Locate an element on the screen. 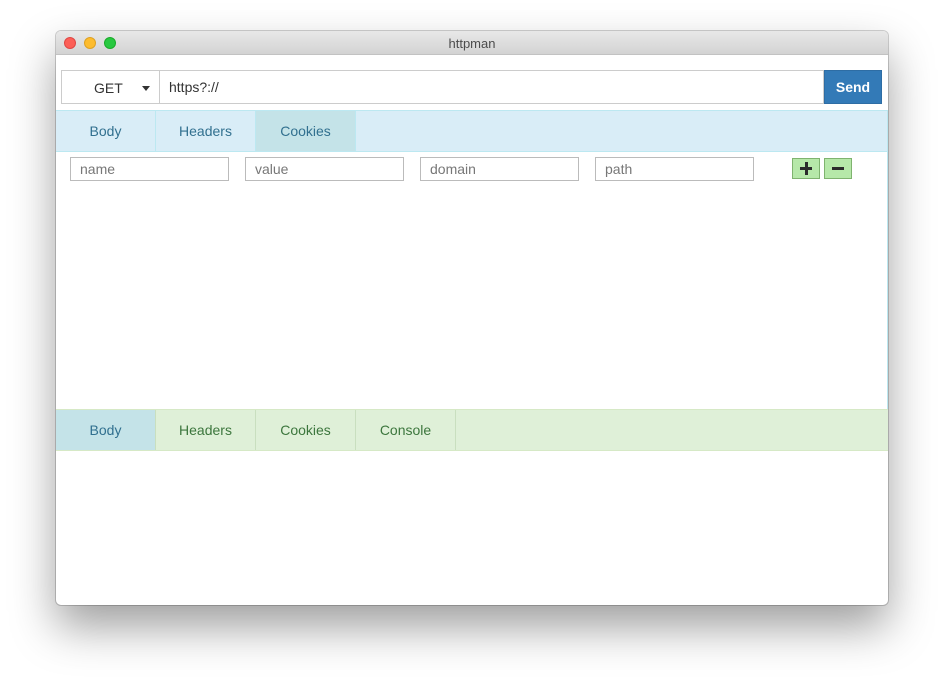 The image size is (944, 686). cookie-path-input is located at coordinates (674, 169).